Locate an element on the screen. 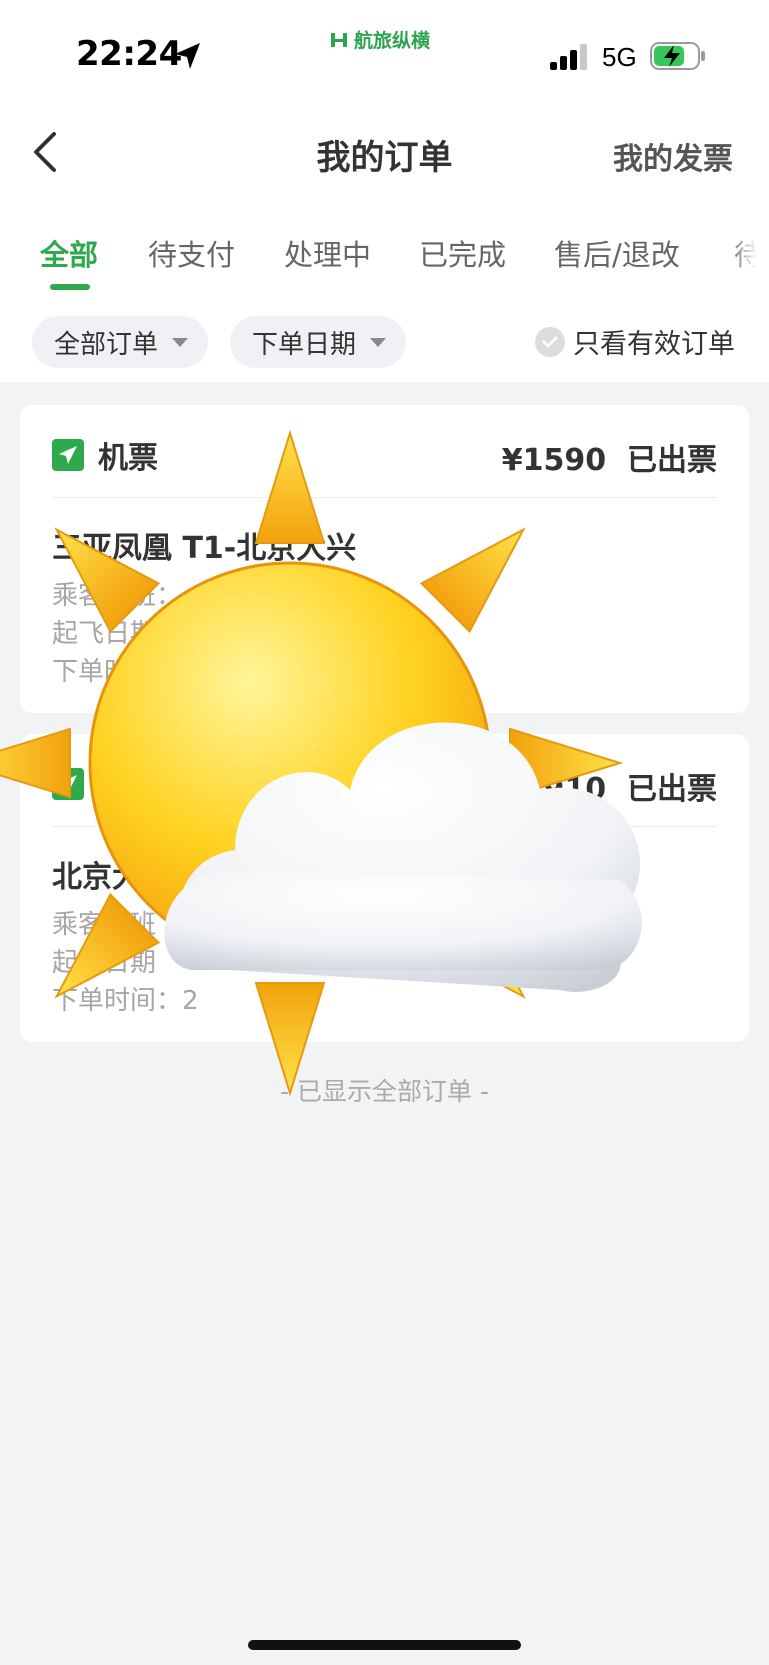 Image resolution: width=769 pixels, height=1665 pixels. brand-logo-icon is located at coordinates (339, 39).